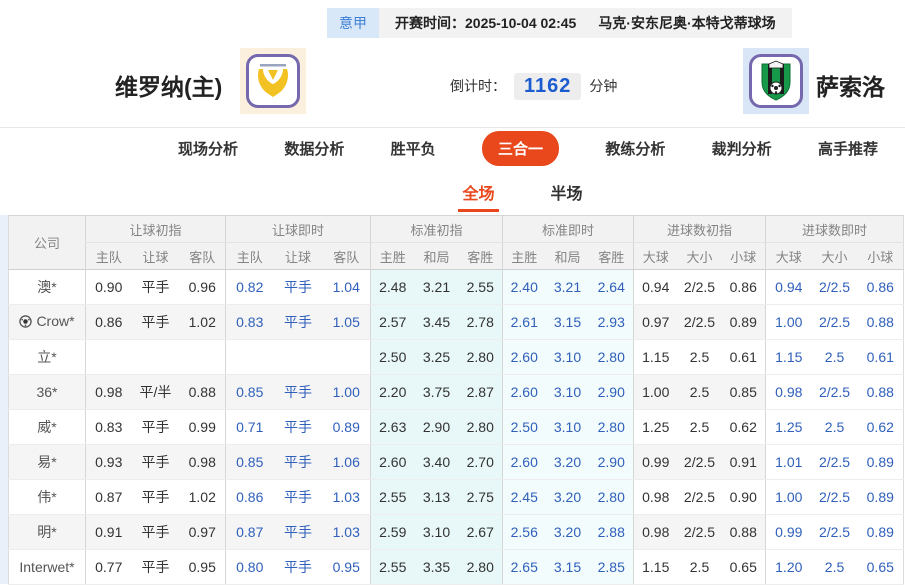  What do you see at coordinates (346, 532) in the screenshot?
I see `odds-cell: 1.03` at bounding box center [346, 532].